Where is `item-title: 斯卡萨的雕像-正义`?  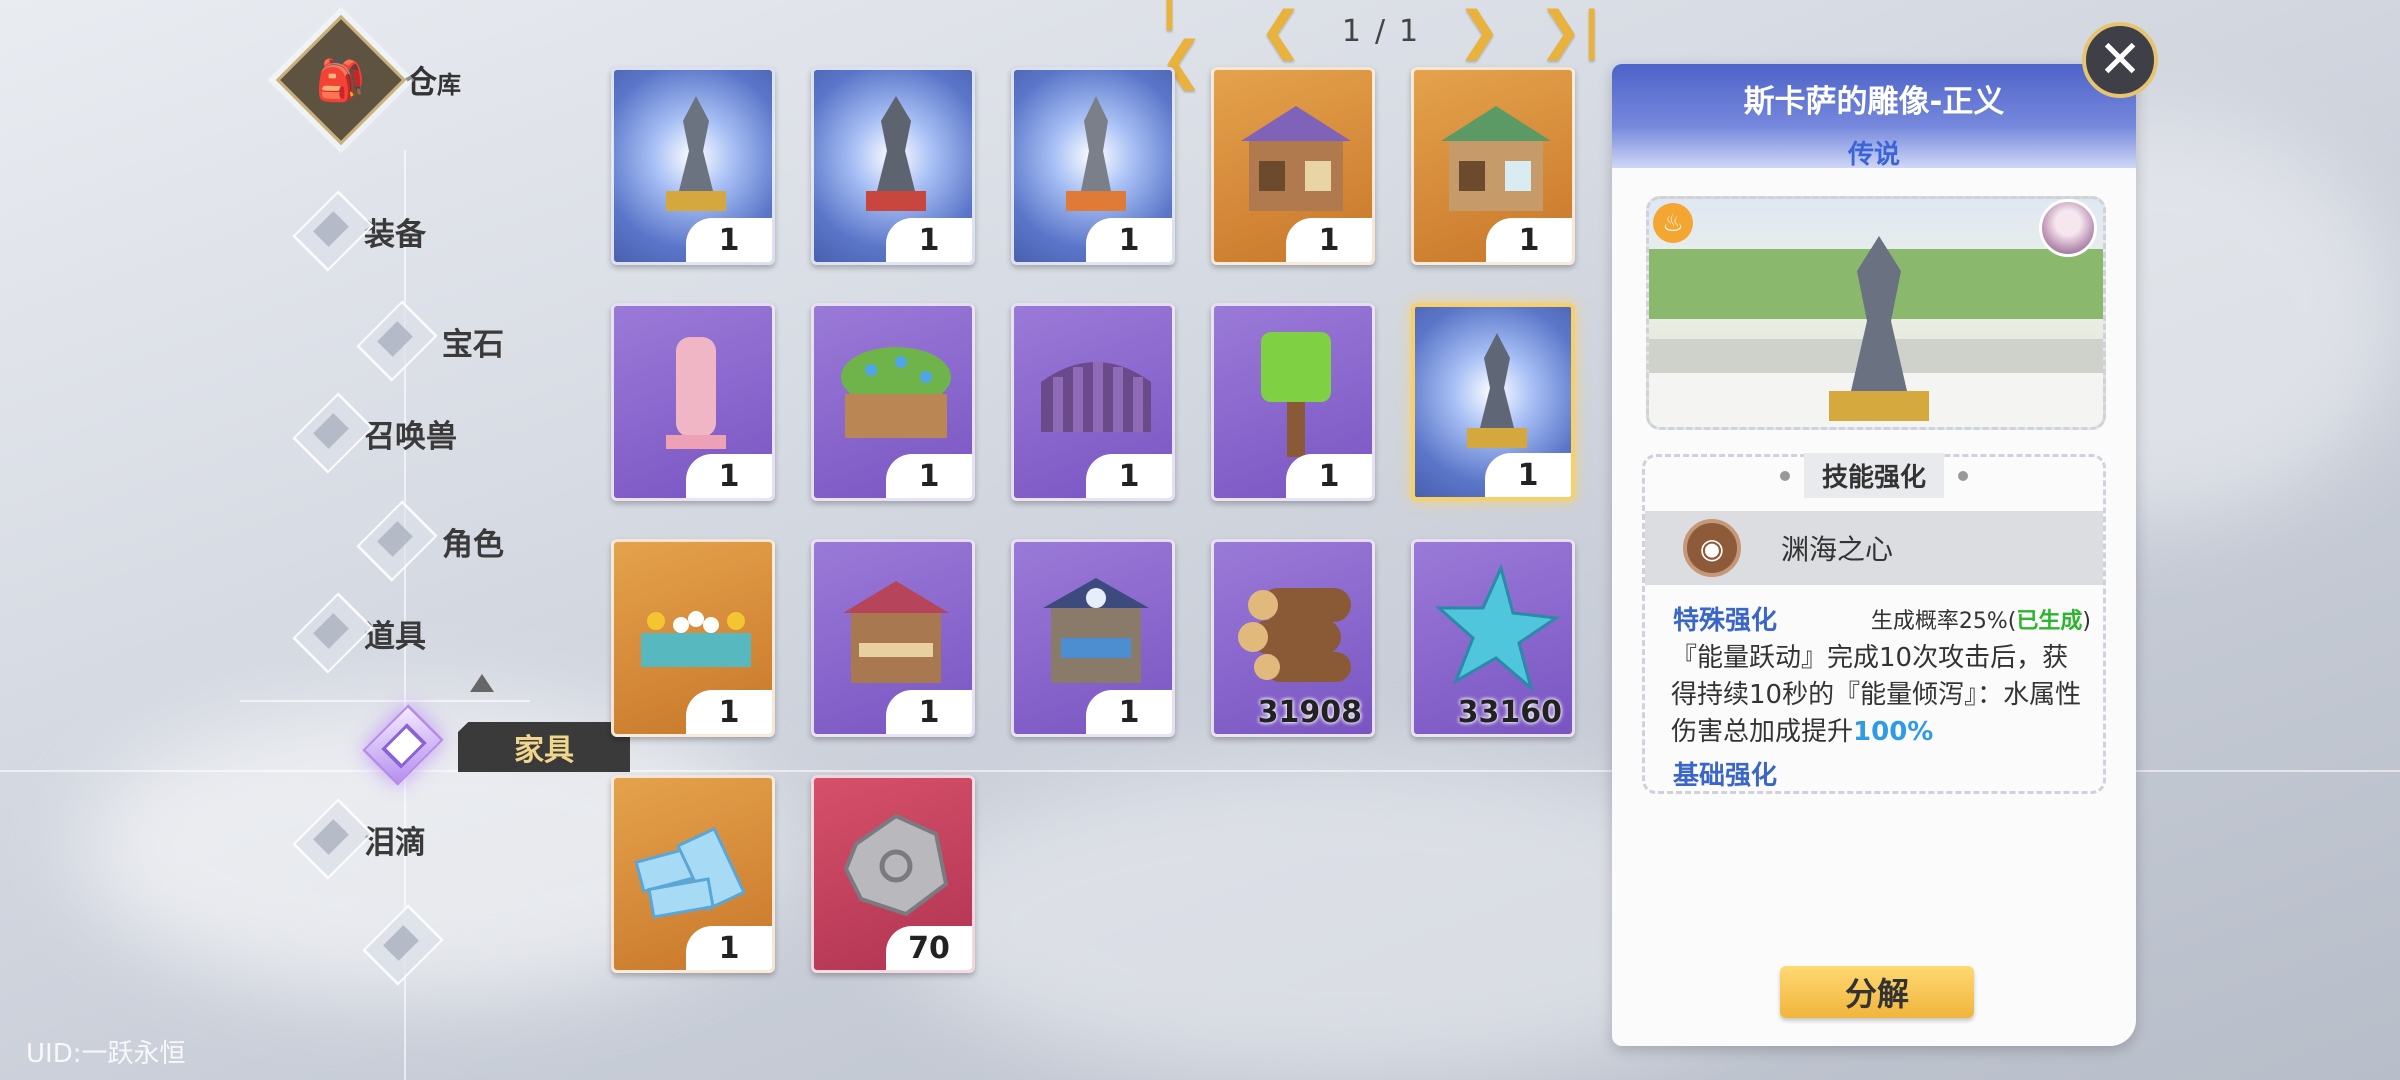
item-title: 斯卡萨的雕像-正义 is located at coordinates (1874, 102).